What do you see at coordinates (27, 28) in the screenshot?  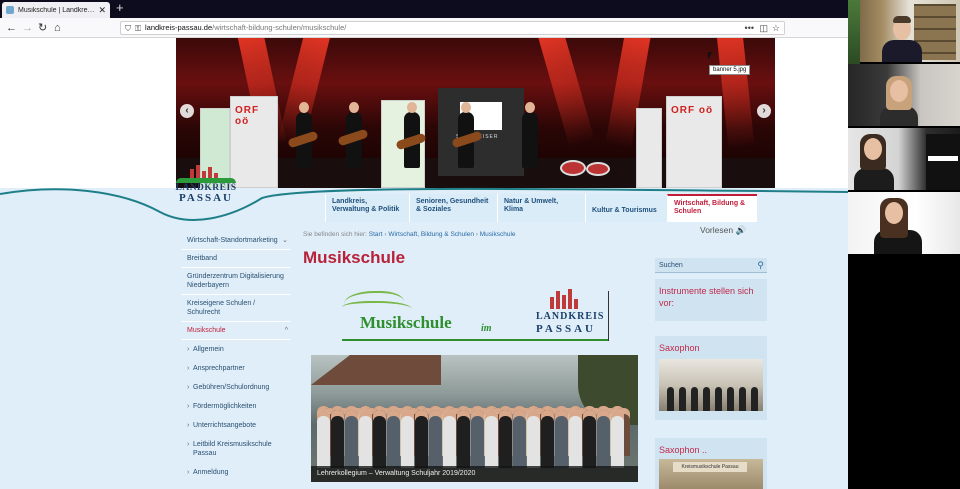 I see `forward-icon: →` at bounding box center [27, 28].